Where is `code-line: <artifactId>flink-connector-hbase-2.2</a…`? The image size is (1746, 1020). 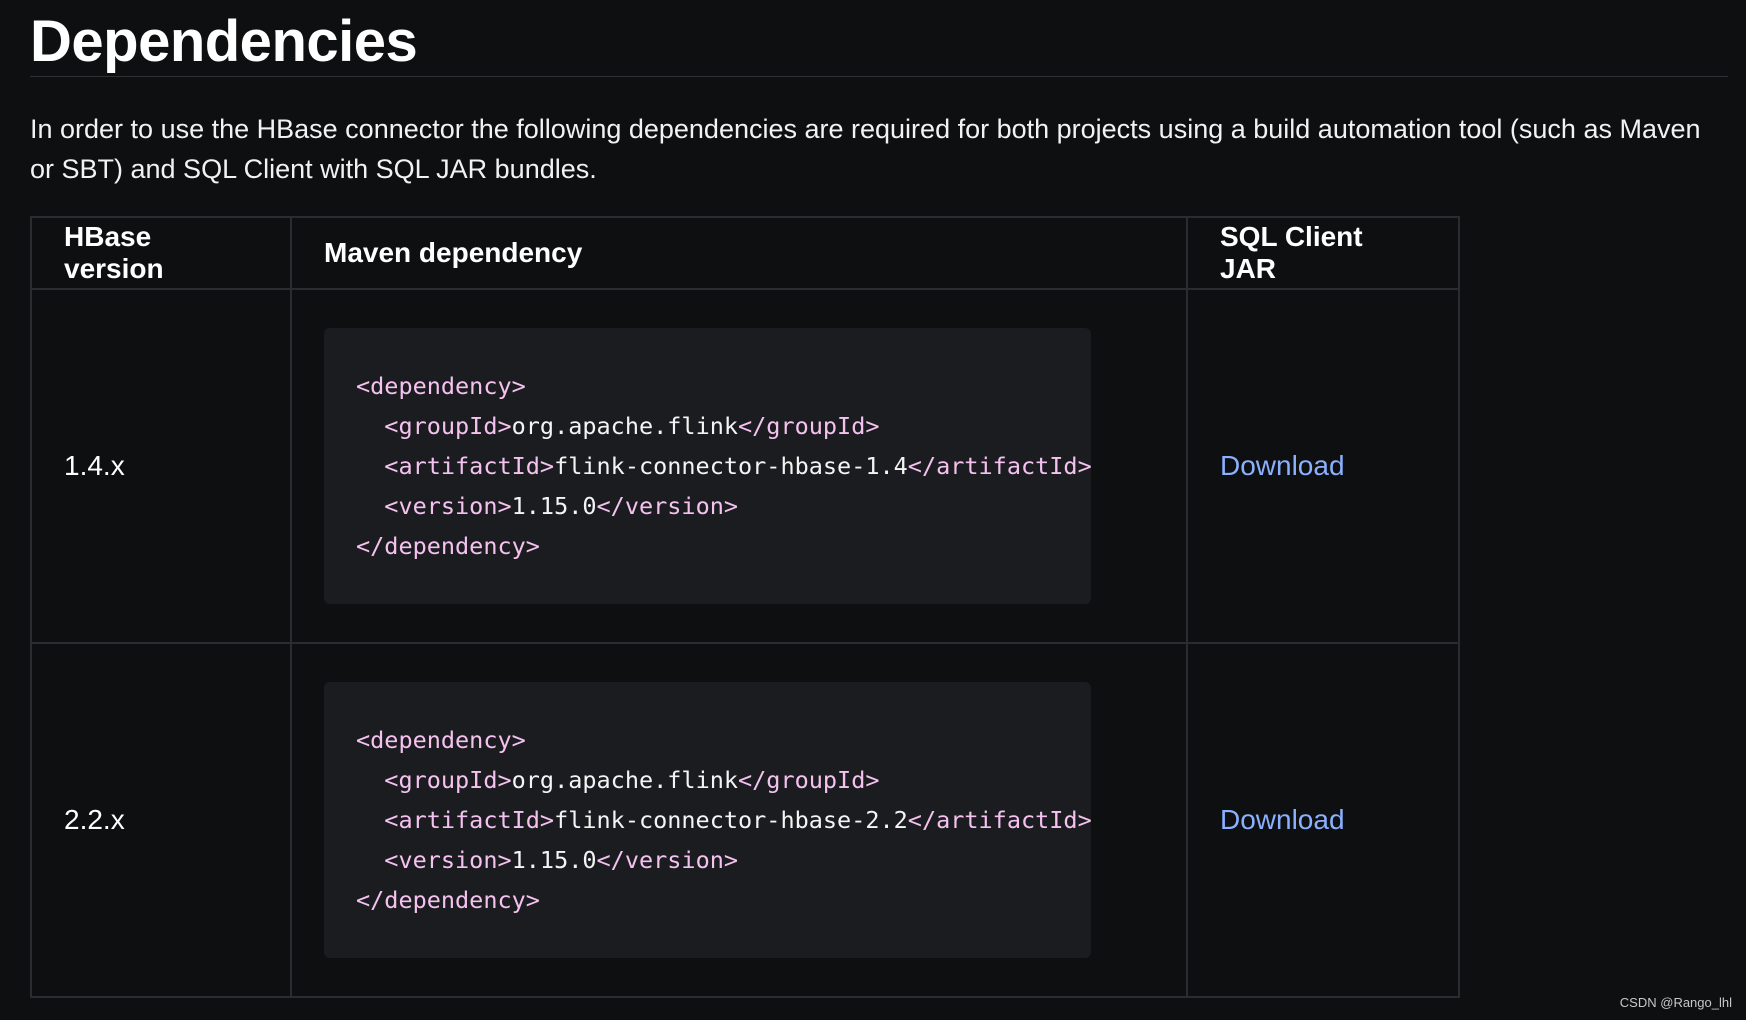
code-line: <artifactId>flink-connector-hbase-2.2</a… is located at coordinates (723, 820).